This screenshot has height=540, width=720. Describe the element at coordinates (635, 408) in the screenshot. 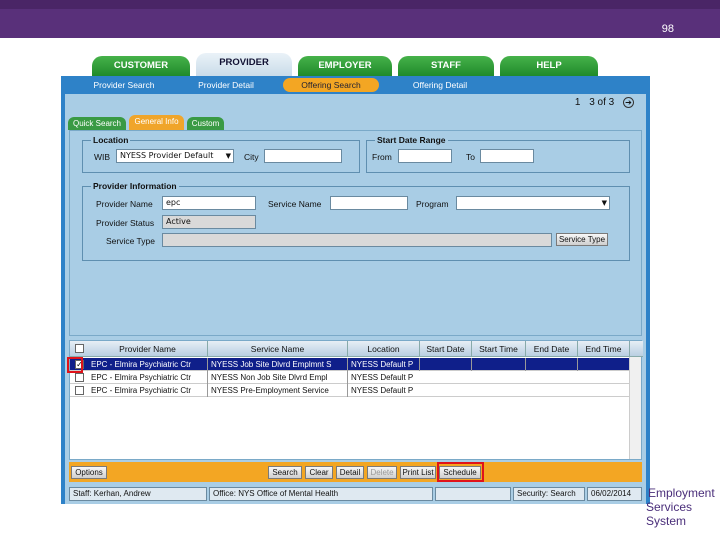

I see `results-scrollbar` at that location.